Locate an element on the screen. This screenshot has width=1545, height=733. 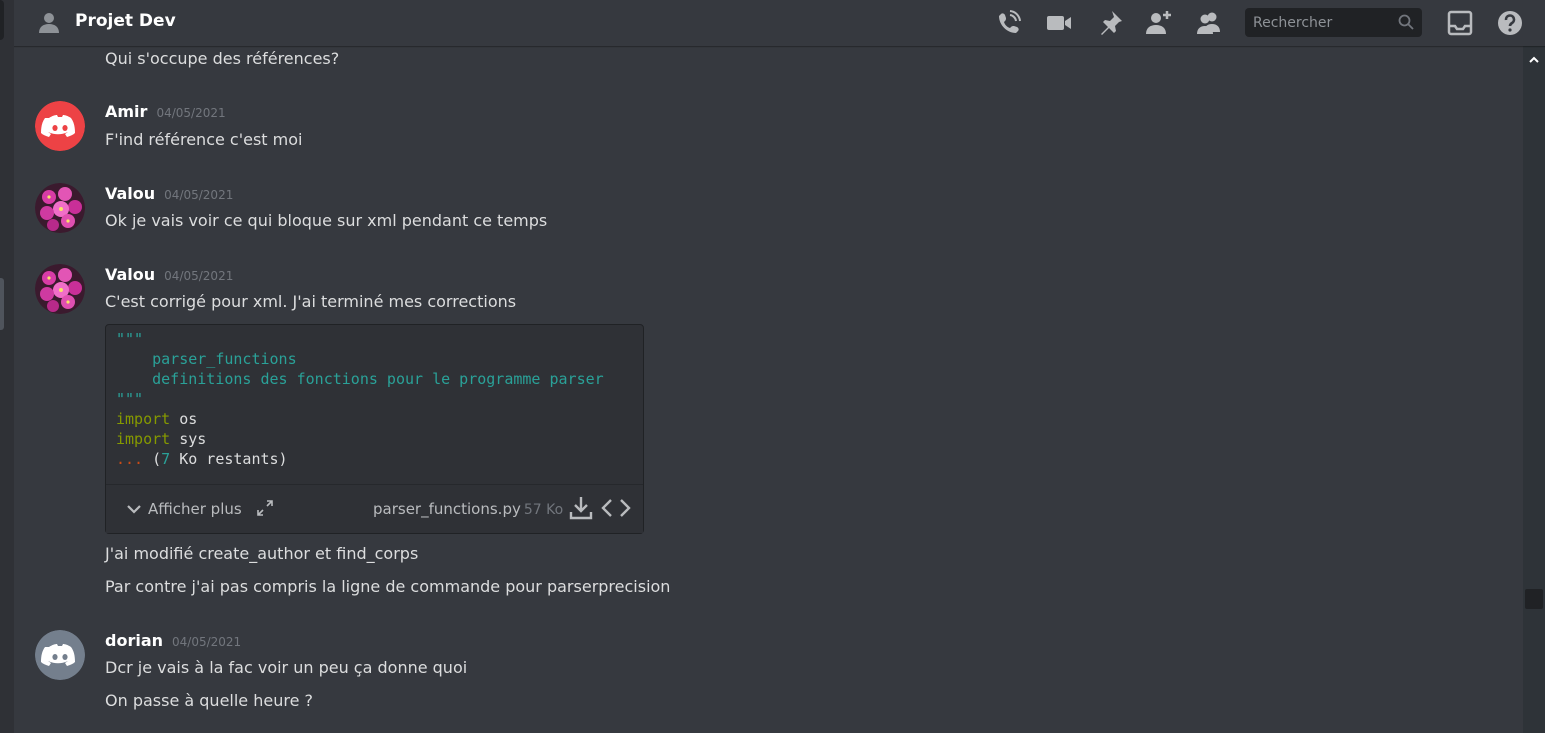
member-list-icon is located at coordinates (1209, 23).